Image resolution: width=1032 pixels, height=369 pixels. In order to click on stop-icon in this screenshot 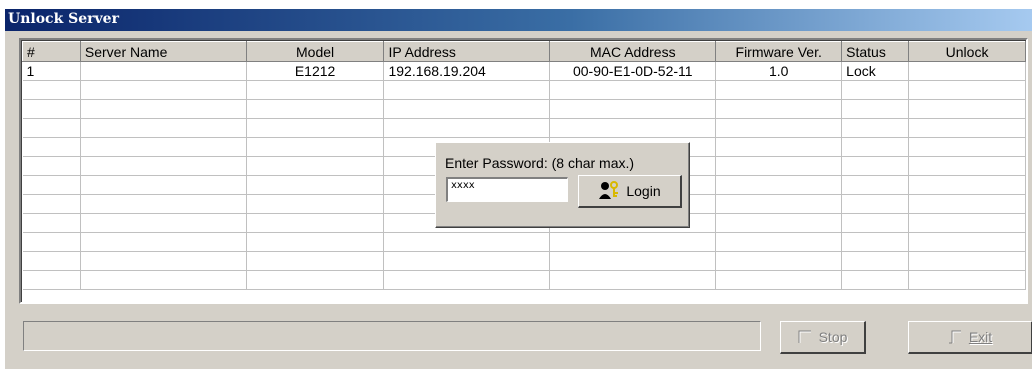, I will do `click(805, 337)`.